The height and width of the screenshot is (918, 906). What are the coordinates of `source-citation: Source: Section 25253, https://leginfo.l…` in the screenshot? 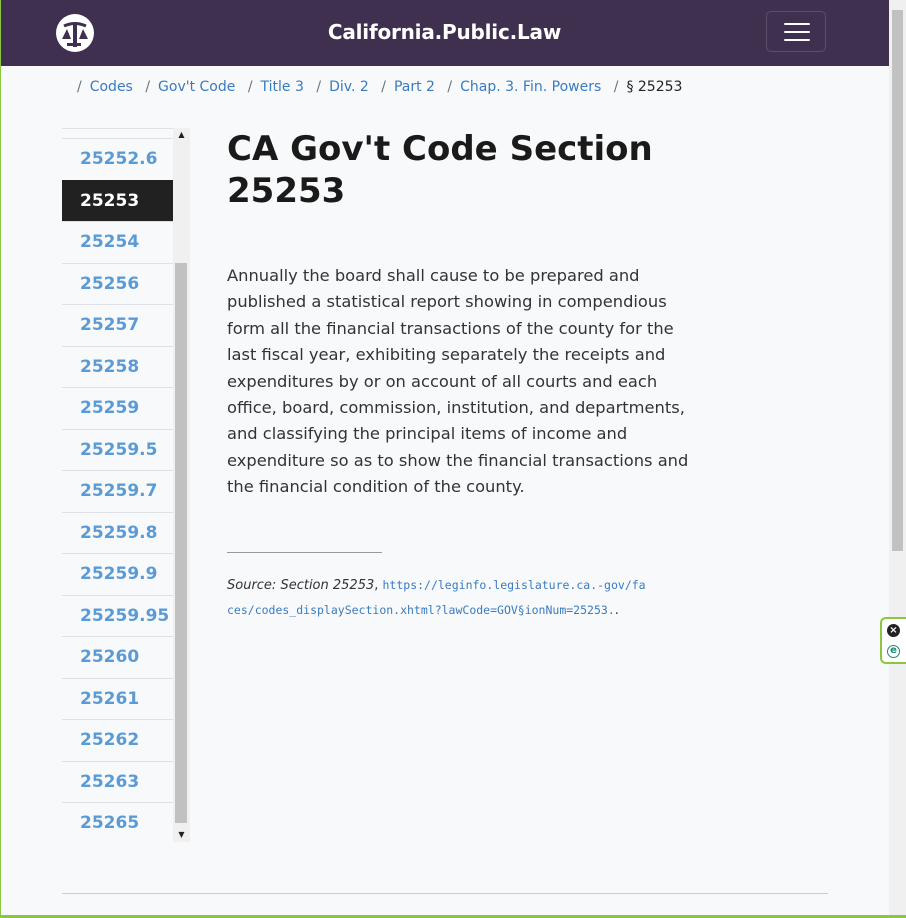 It's located at (436, 598).